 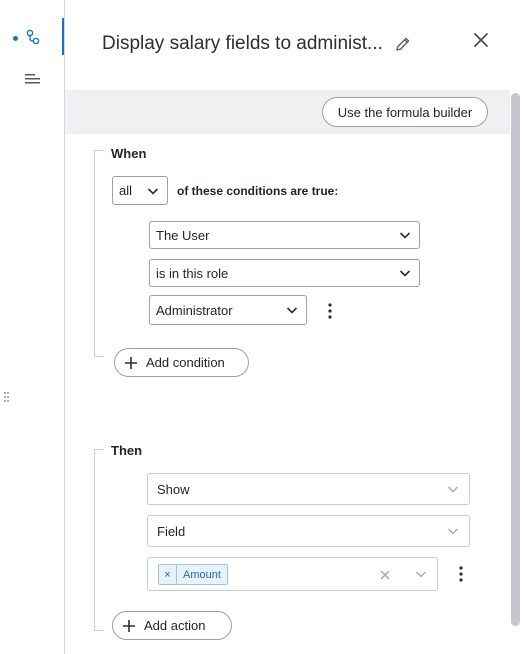 I want to click on left-rail, so click(x=32, y=327).